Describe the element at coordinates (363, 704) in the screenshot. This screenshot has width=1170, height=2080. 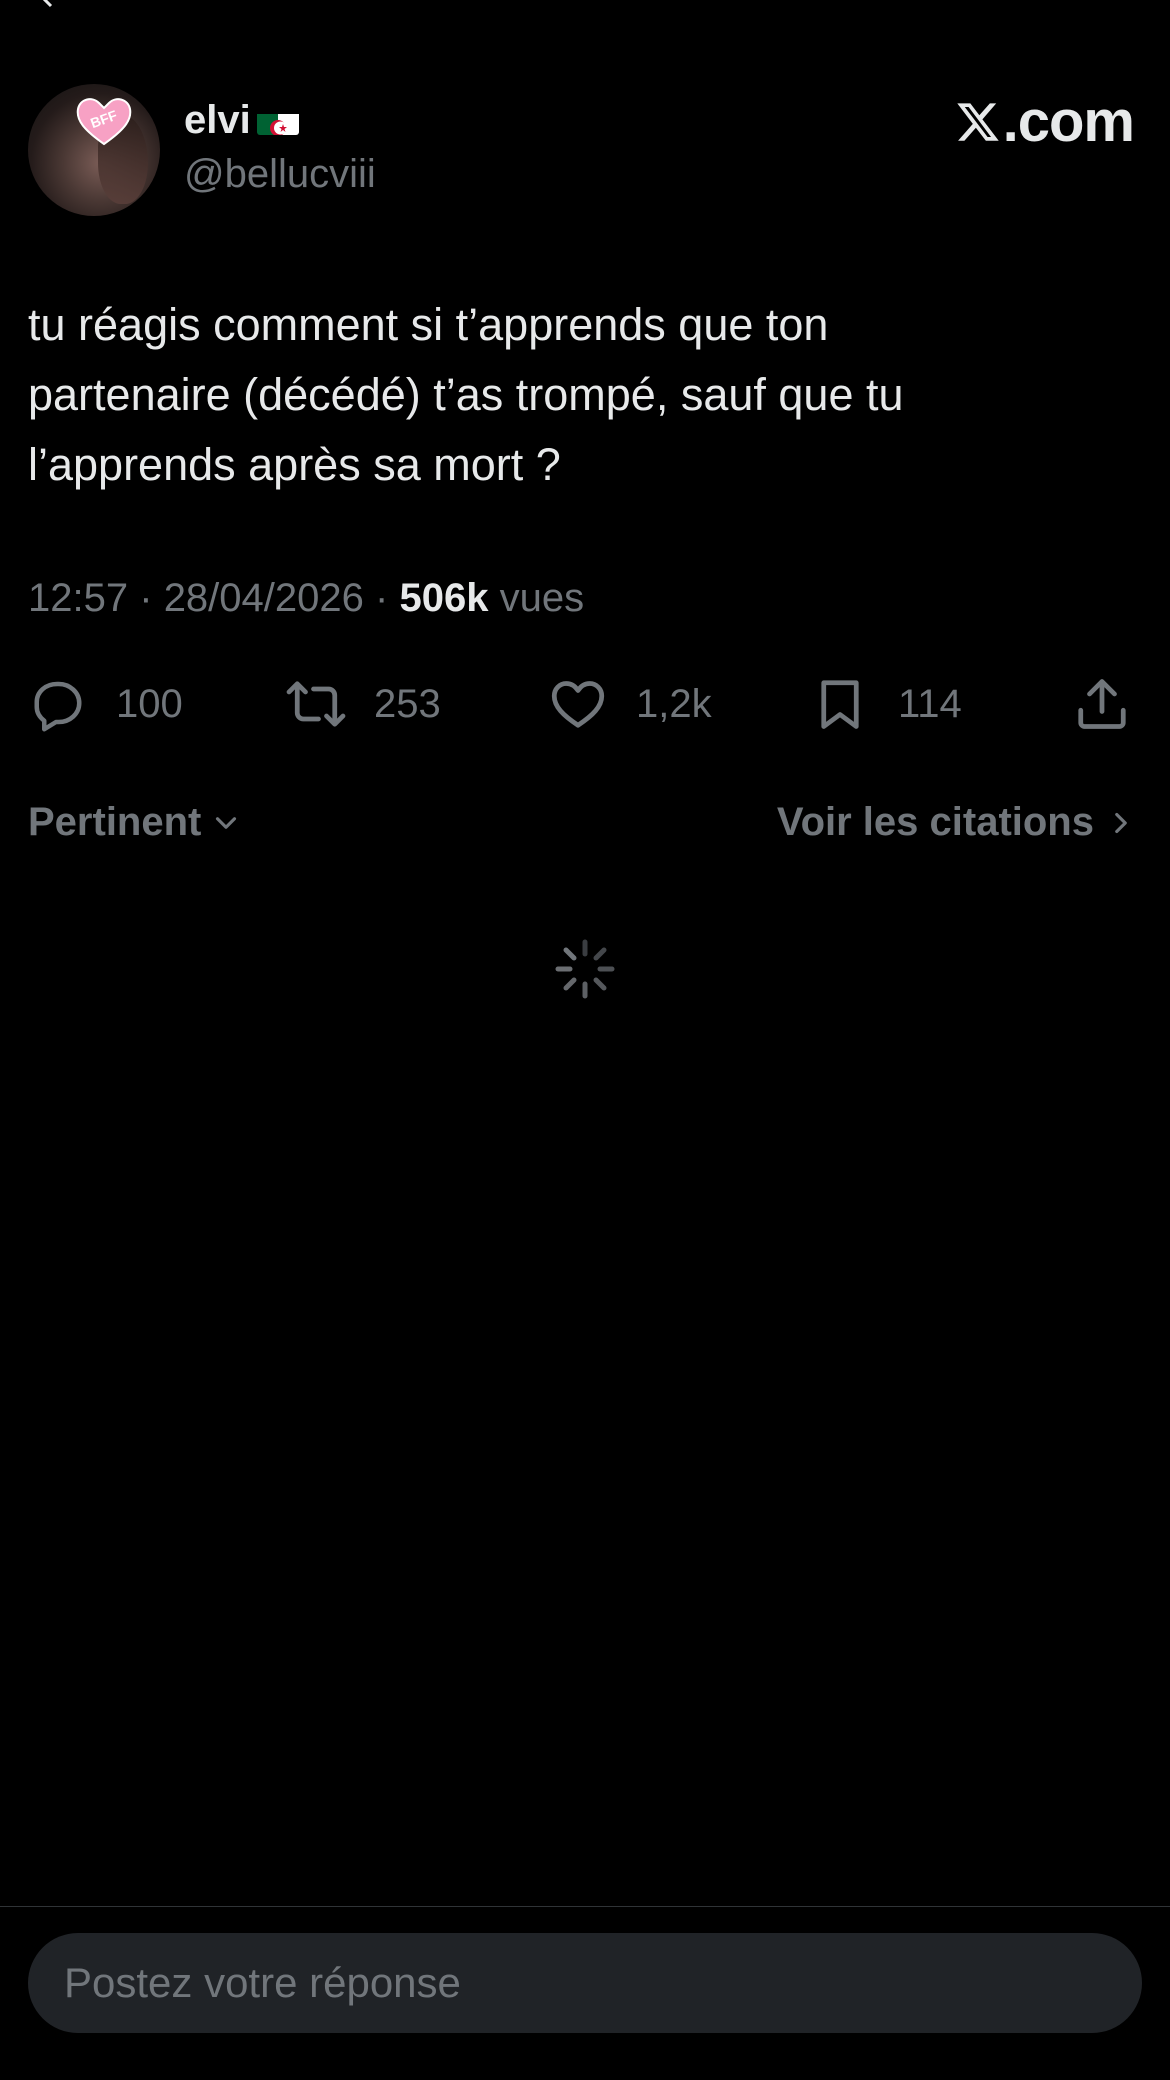
I see `repost-button: 253` at that location.